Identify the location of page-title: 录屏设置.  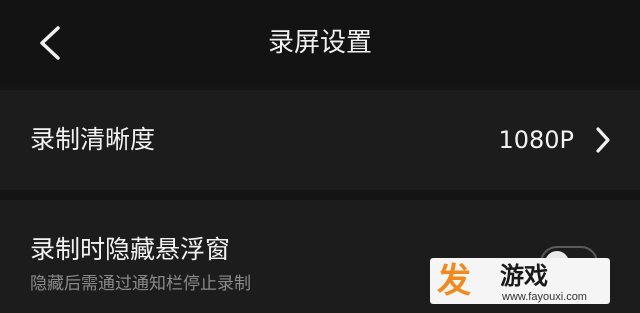
(319, 43).